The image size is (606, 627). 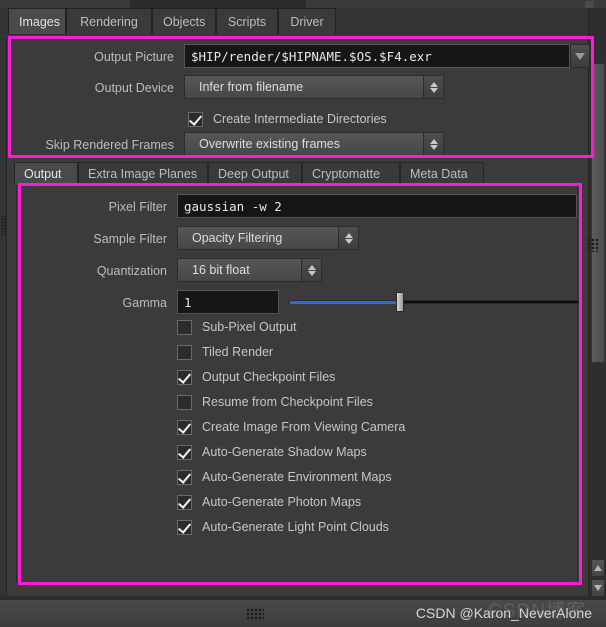 I want to click on checkbox-label: Auto-Generate Light Point Clouds, so click(x=295, y=527).